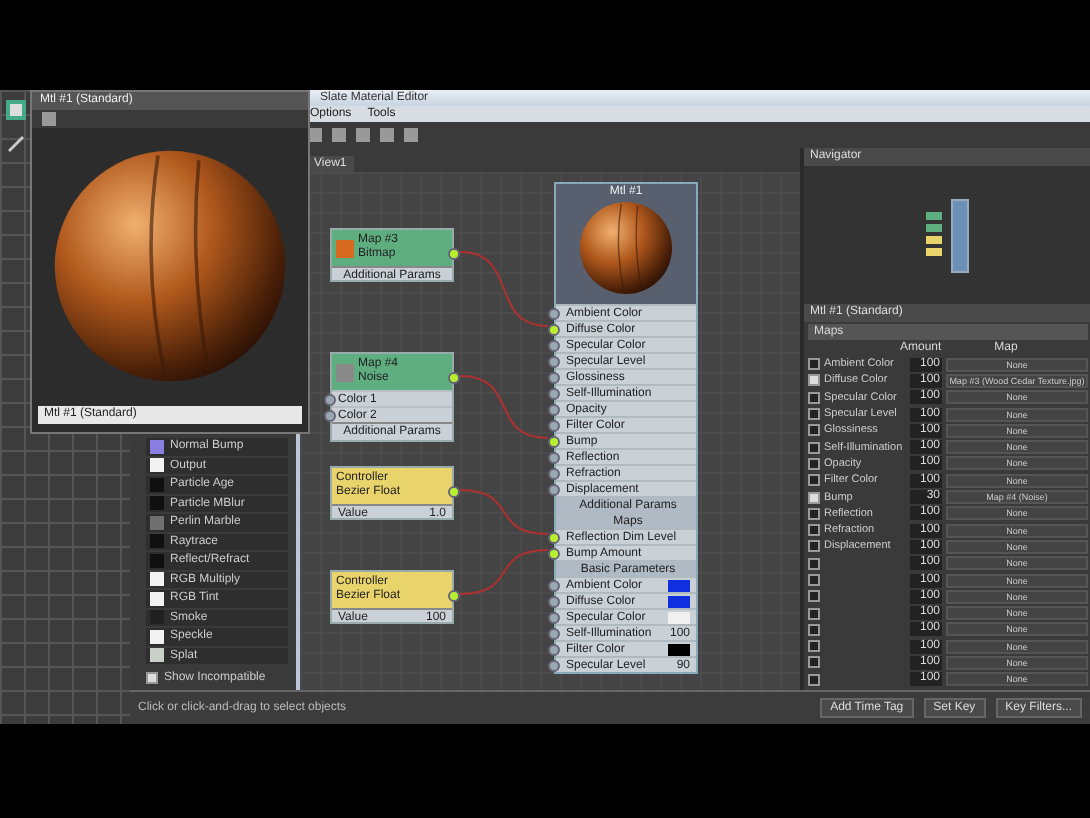 Image resolution: width=1090 pixels, height=818 pixels. Describe the element at coordinates (626, 428) in the screenshot. I see `material-node` at that location.